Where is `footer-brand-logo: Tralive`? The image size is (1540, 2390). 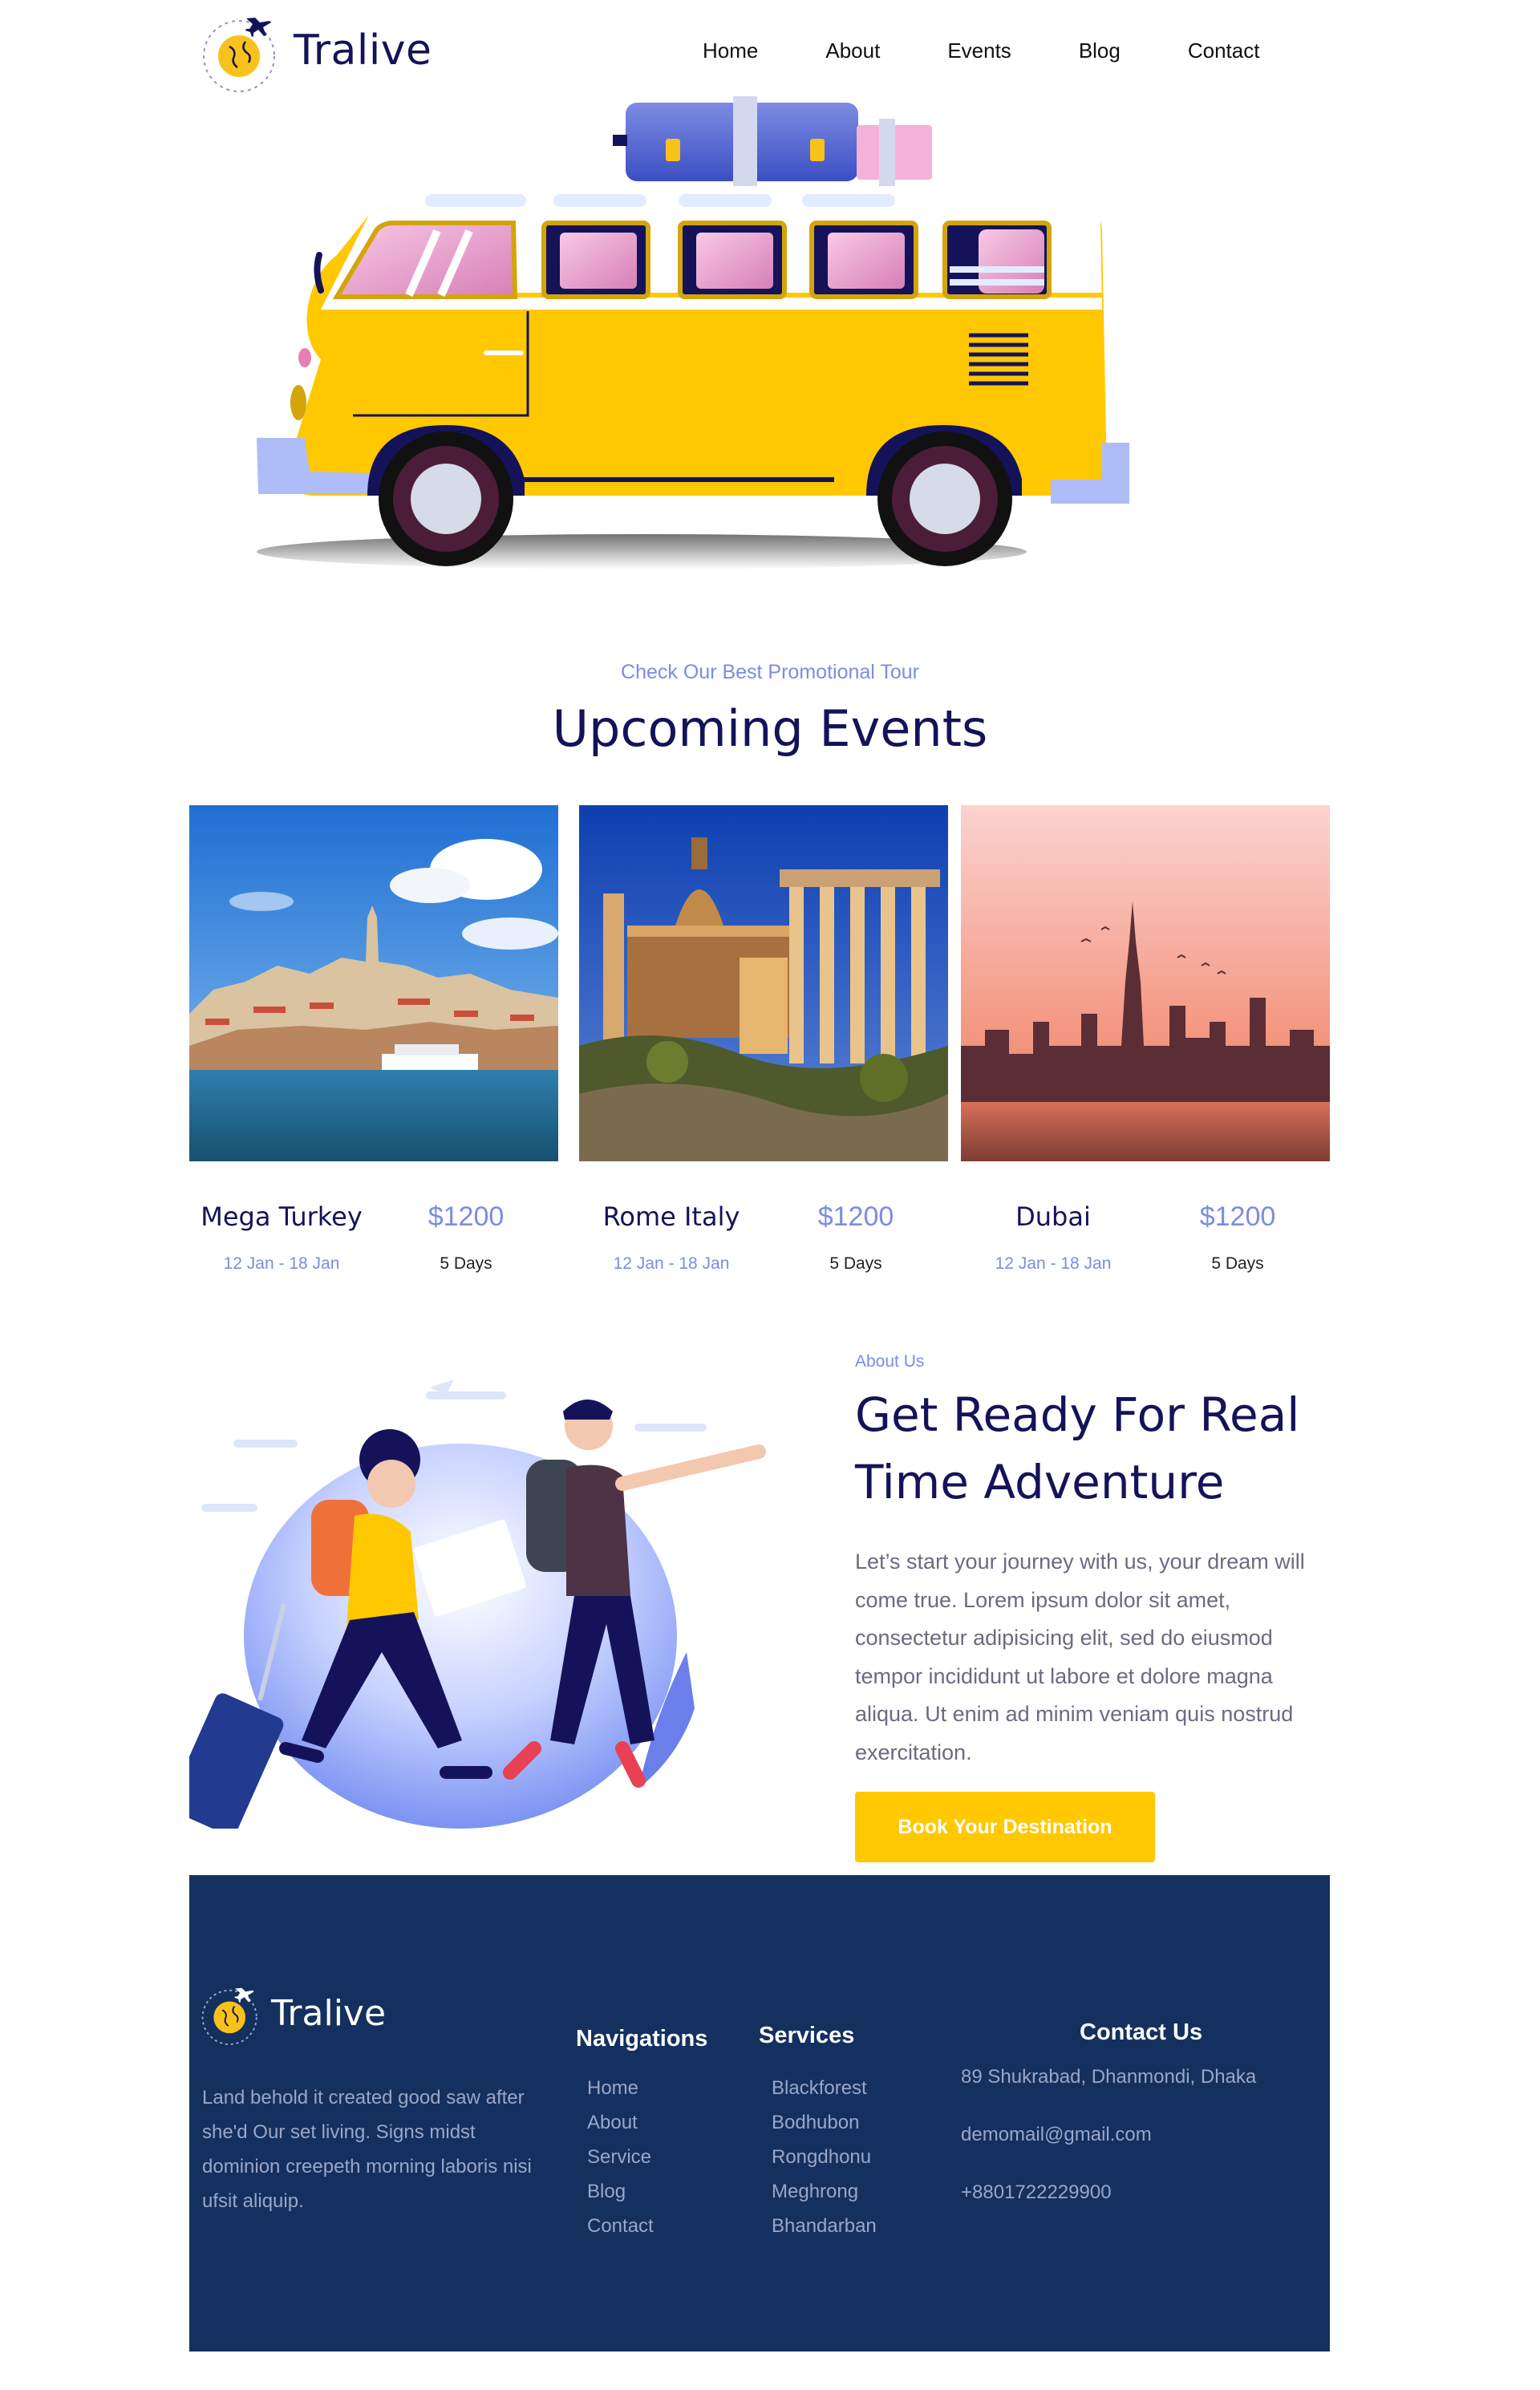
footer-brand-logo: Tralive is located at coordinates (292, 2013).